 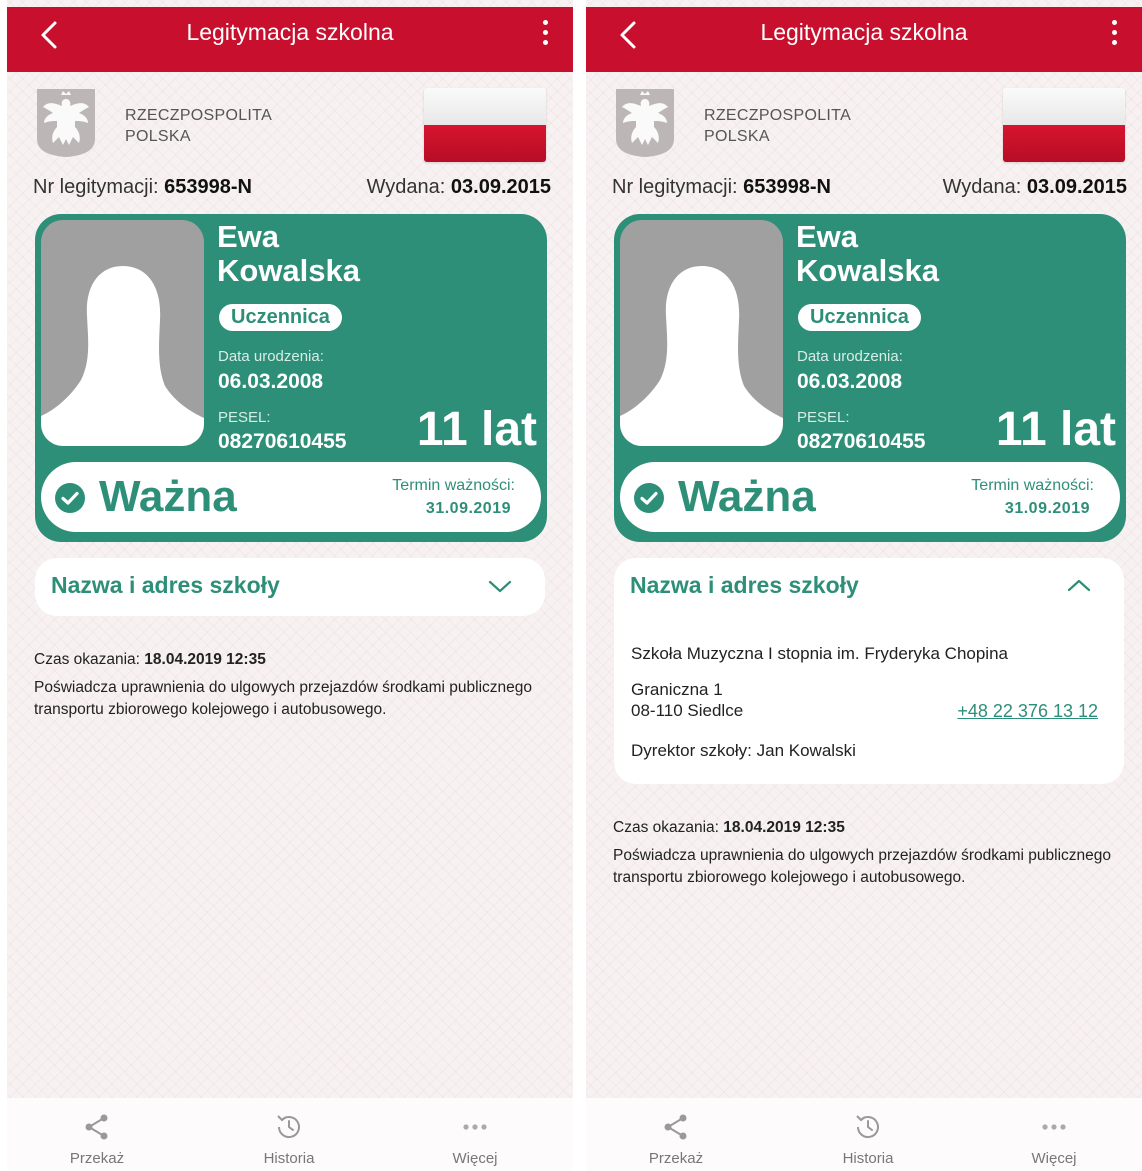 I want to click on school-phone-link: +48 22 376 13 12, so click(x=1027, y=711).